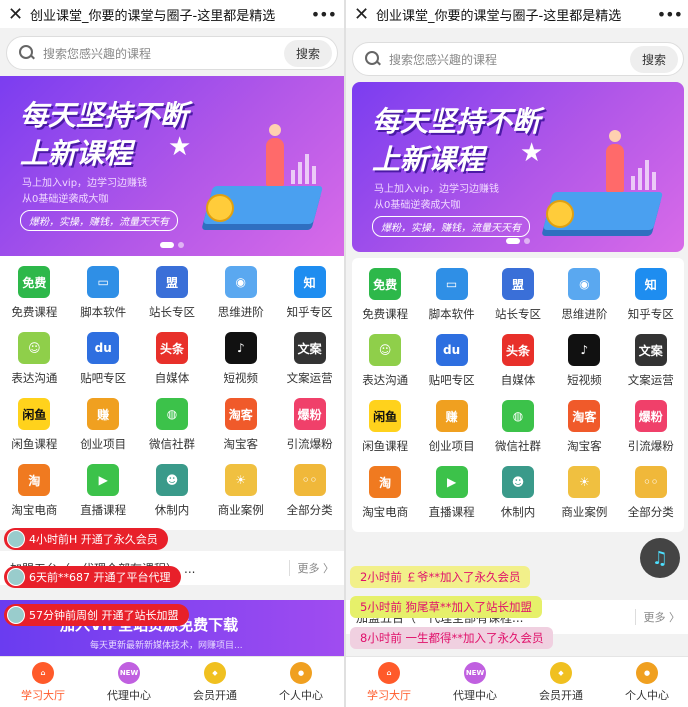 The width and height of the screenshot is (688, 707). I want to click on tab-icon: NEW, so click(475, 672).